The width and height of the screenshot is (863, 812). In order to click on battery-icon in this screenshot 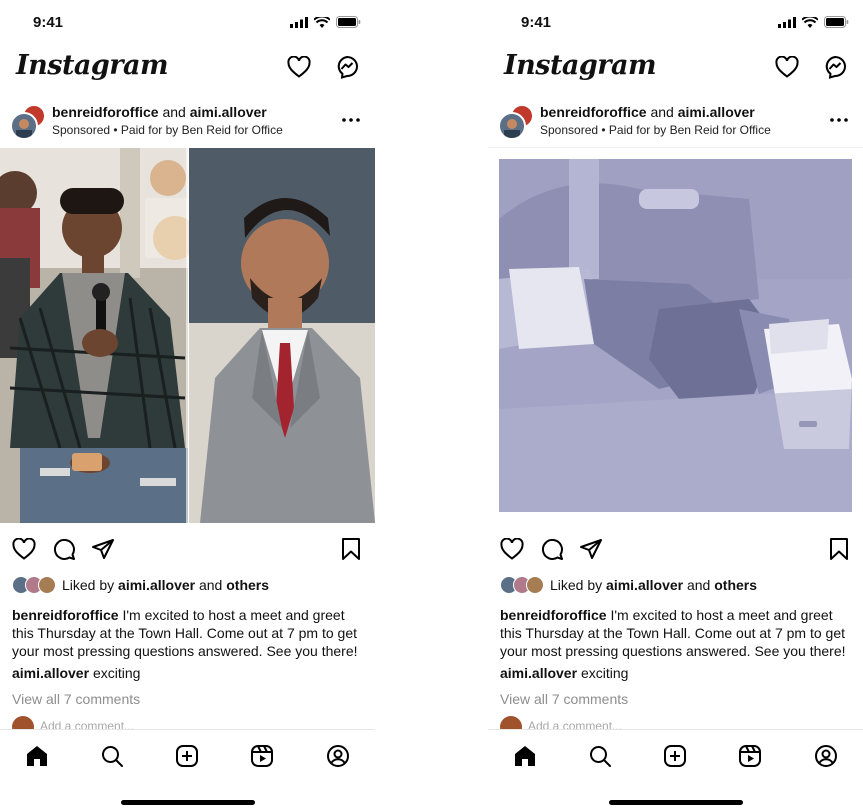, I will do `click(836, 22)`.